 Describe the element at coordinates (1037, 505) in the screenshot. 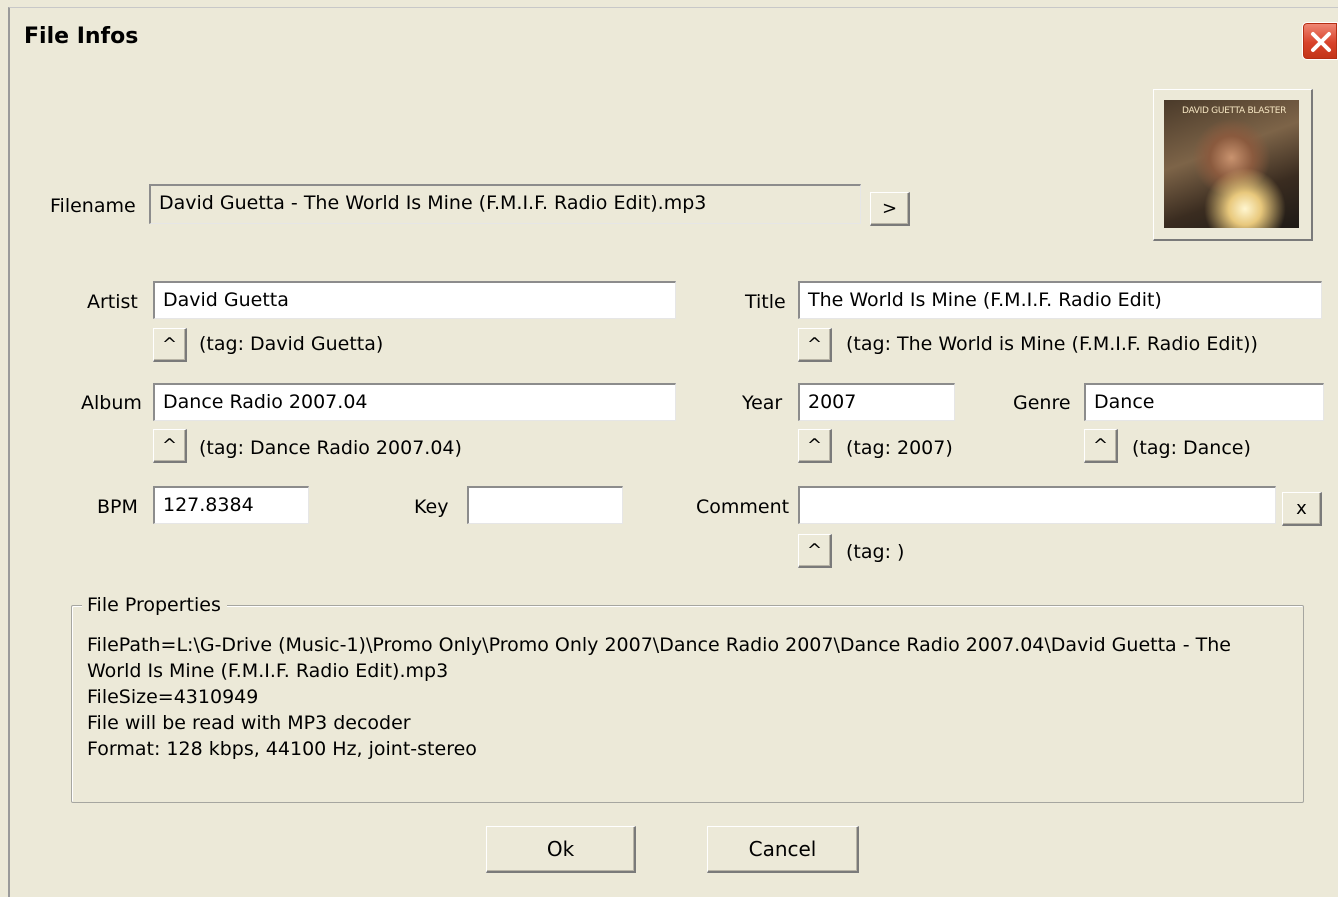

I see `comment-input` at that location.